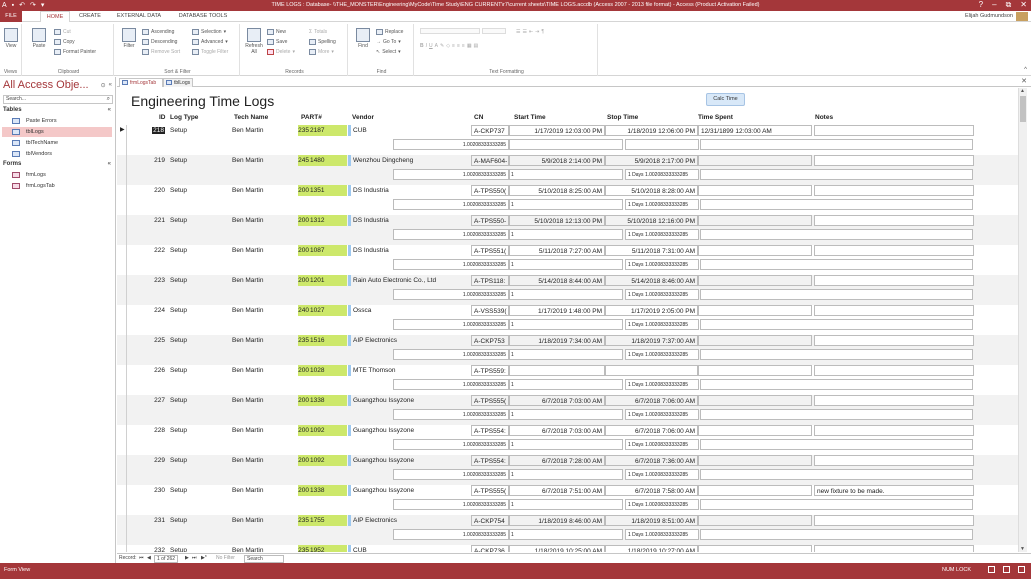 The width and height of the screenshot is (1031, 579). Describe the element at coordinates (894, 490) in the screenshot. I see `notes-field: new fixture to be made.` at that location.